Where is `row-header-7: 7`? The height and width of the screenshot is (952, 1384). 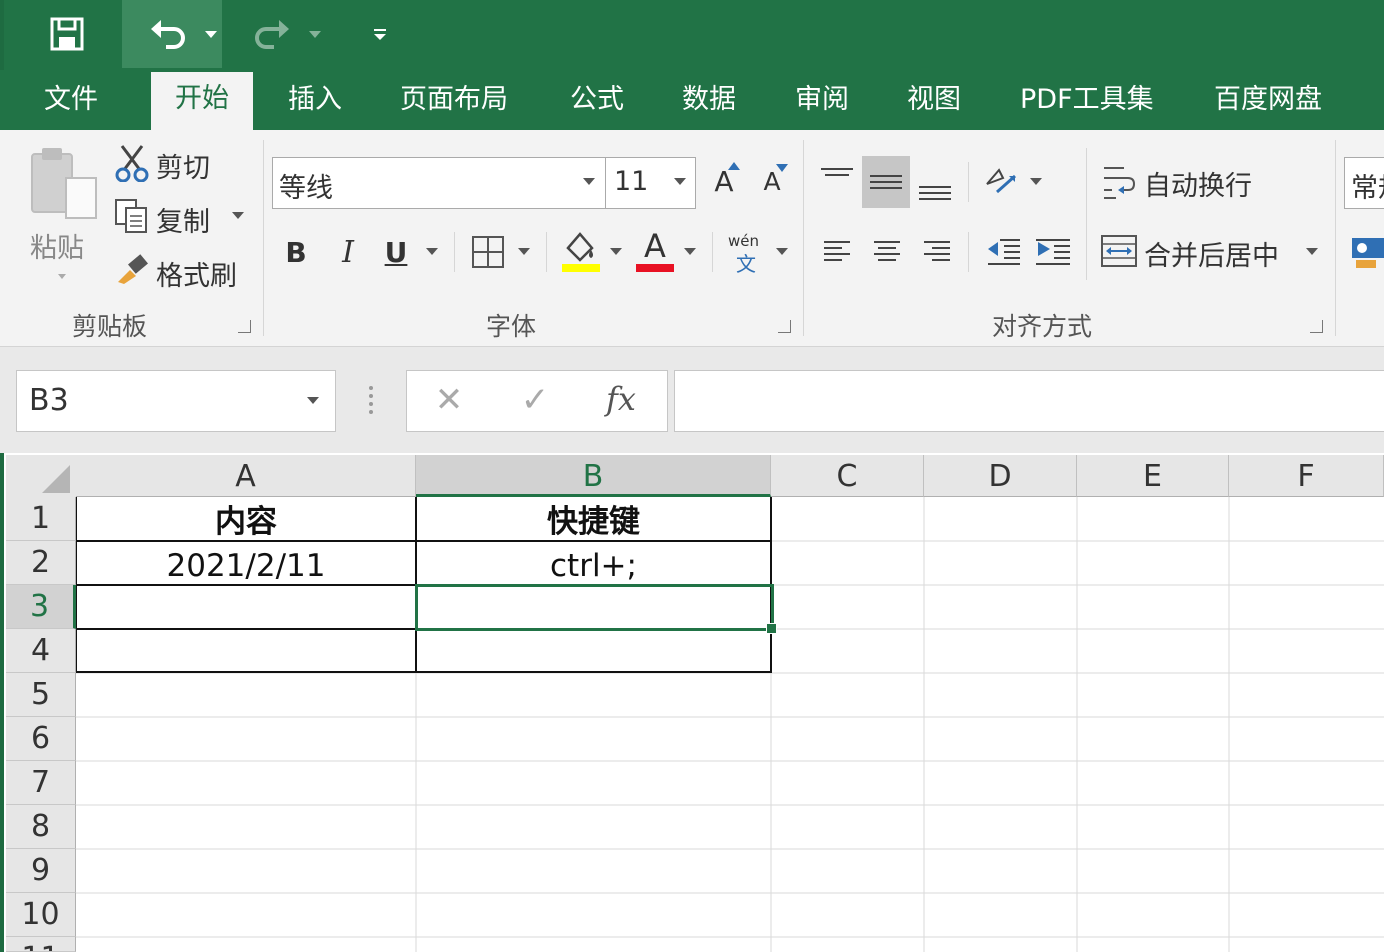 row-header-7: 7 is located at coordinates (41, 783).